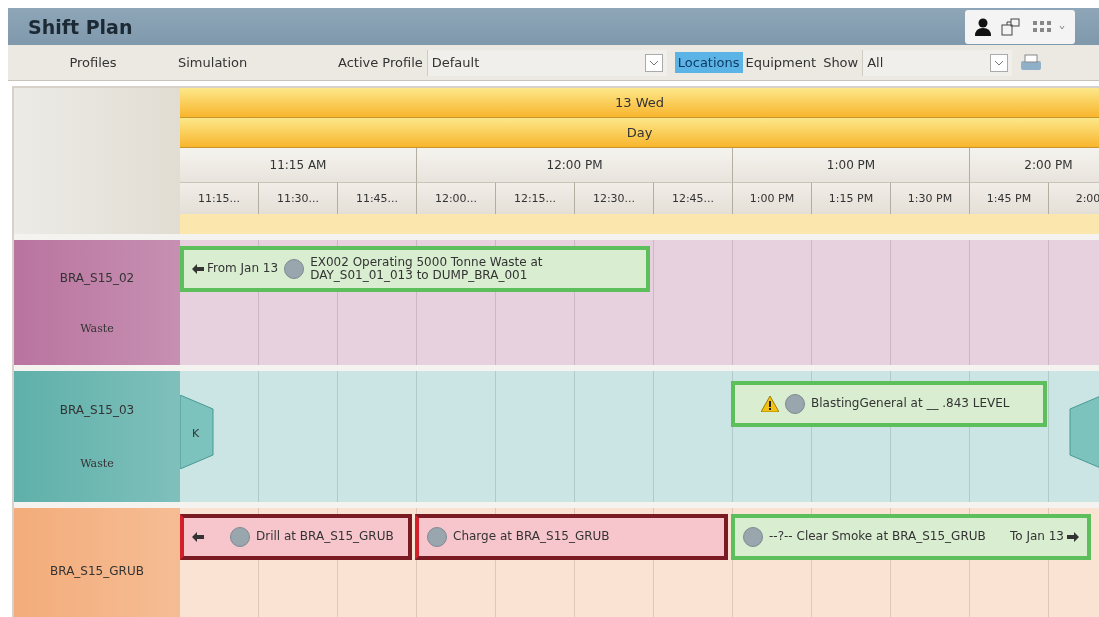 The width and height of the screenshot is (1099, 617). Describe the element at coordinates (298, 165) in the screenshot. I see `hour-header: 11:15 AM` at that location.